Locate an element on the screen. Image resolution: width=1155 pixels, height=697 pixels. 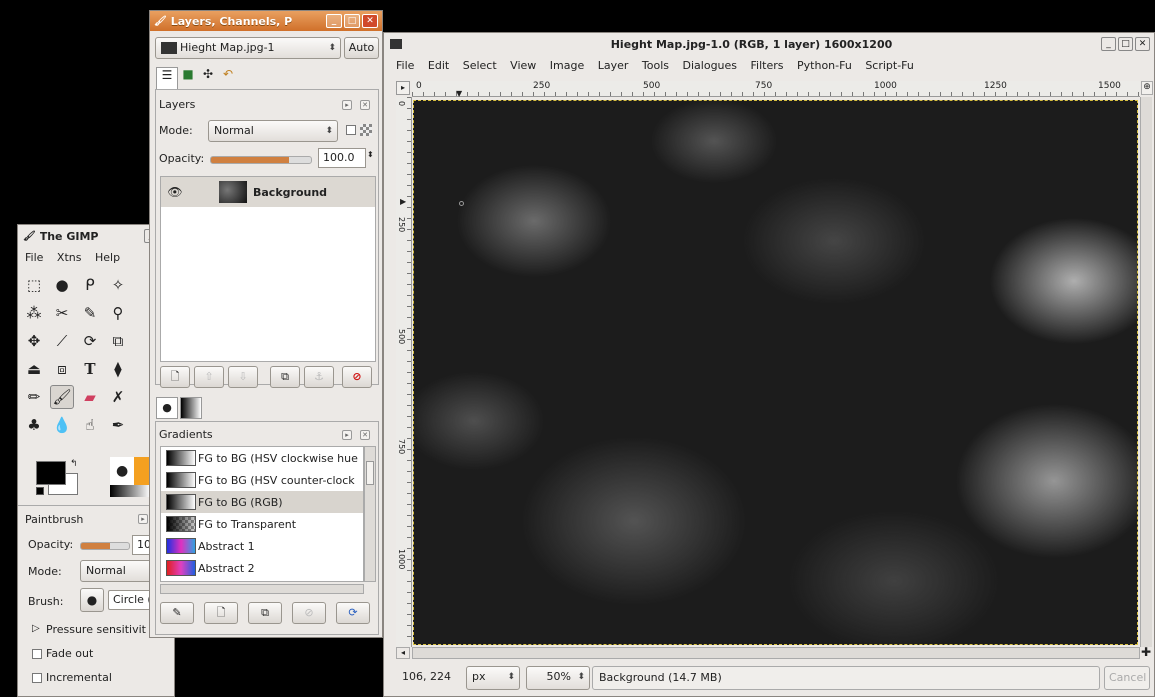
menu-python-fu: Python-Fu is located at coordinates (824, 65).